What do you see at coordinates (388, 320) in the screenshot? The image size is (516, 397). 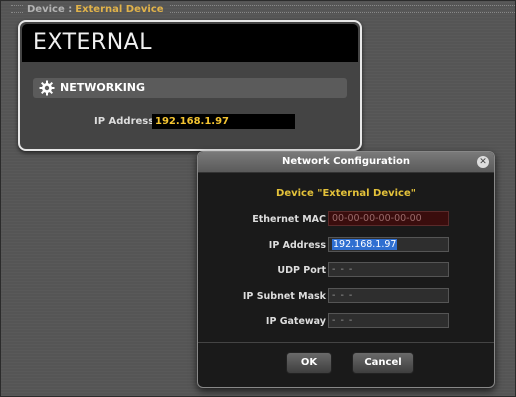 I see `gateway-input: - - -` at bounding box center [388, 320].